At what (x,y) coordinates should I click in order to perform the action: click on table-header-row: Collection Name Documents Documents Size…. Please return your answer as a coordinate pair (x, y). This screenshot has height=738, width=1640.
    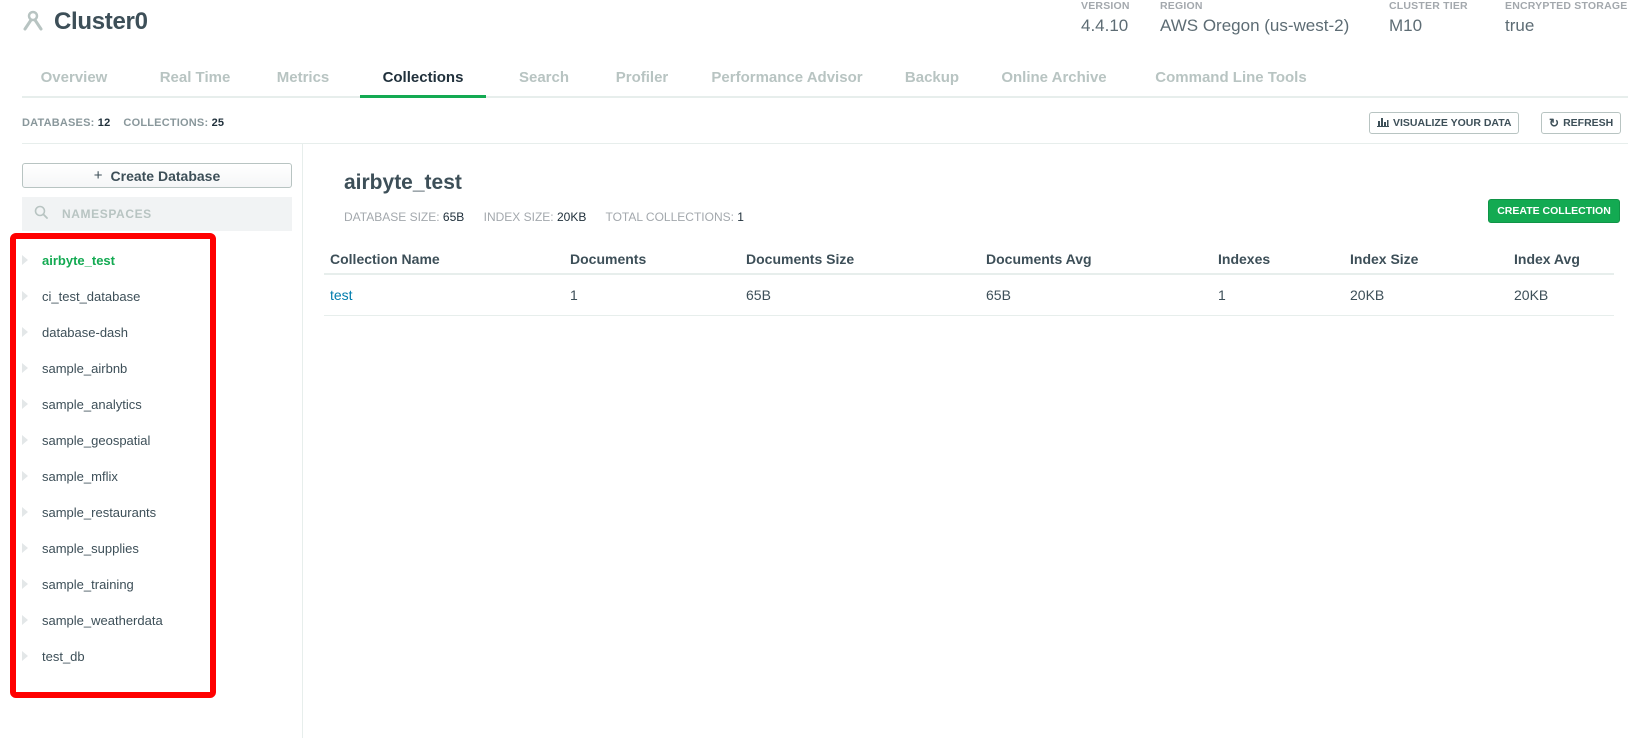
    Looking at the image, I should click on (969, 260).